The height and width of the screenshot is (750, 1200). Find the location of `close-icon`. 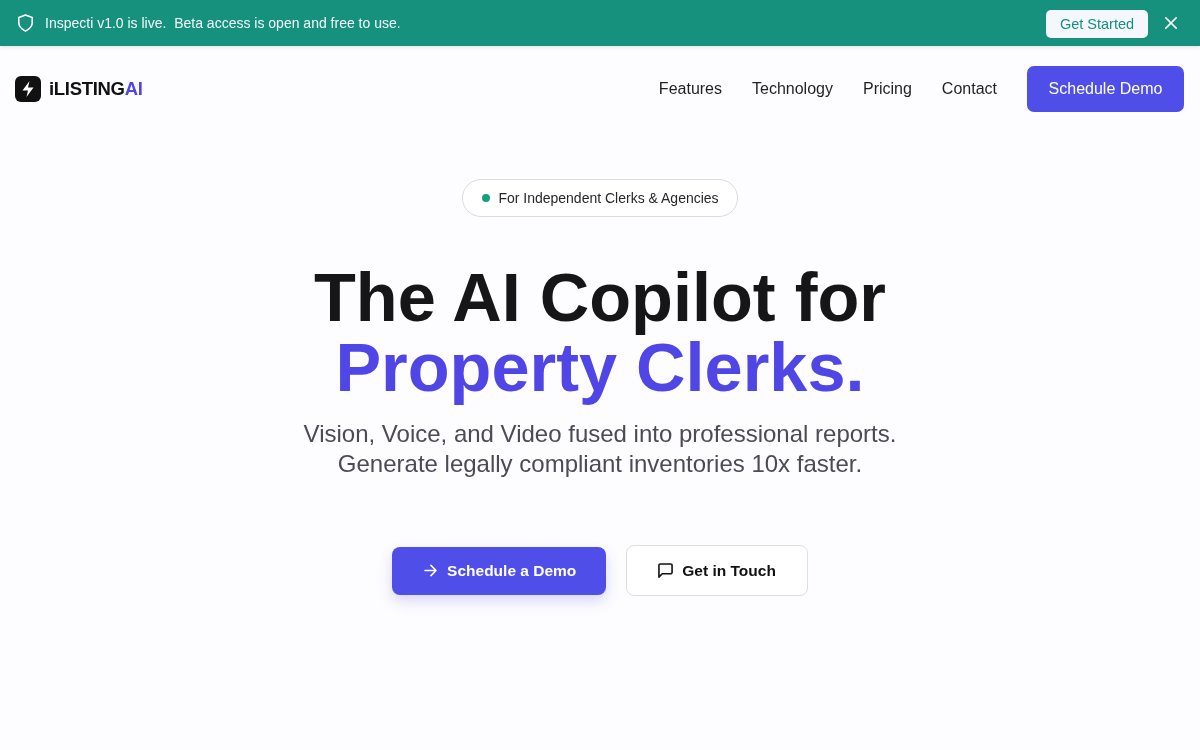

close-icon is located at coordinates (1171, 23).